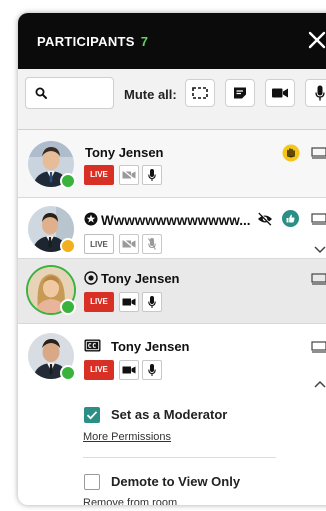  I want to click on close-button, so click(316, 39).